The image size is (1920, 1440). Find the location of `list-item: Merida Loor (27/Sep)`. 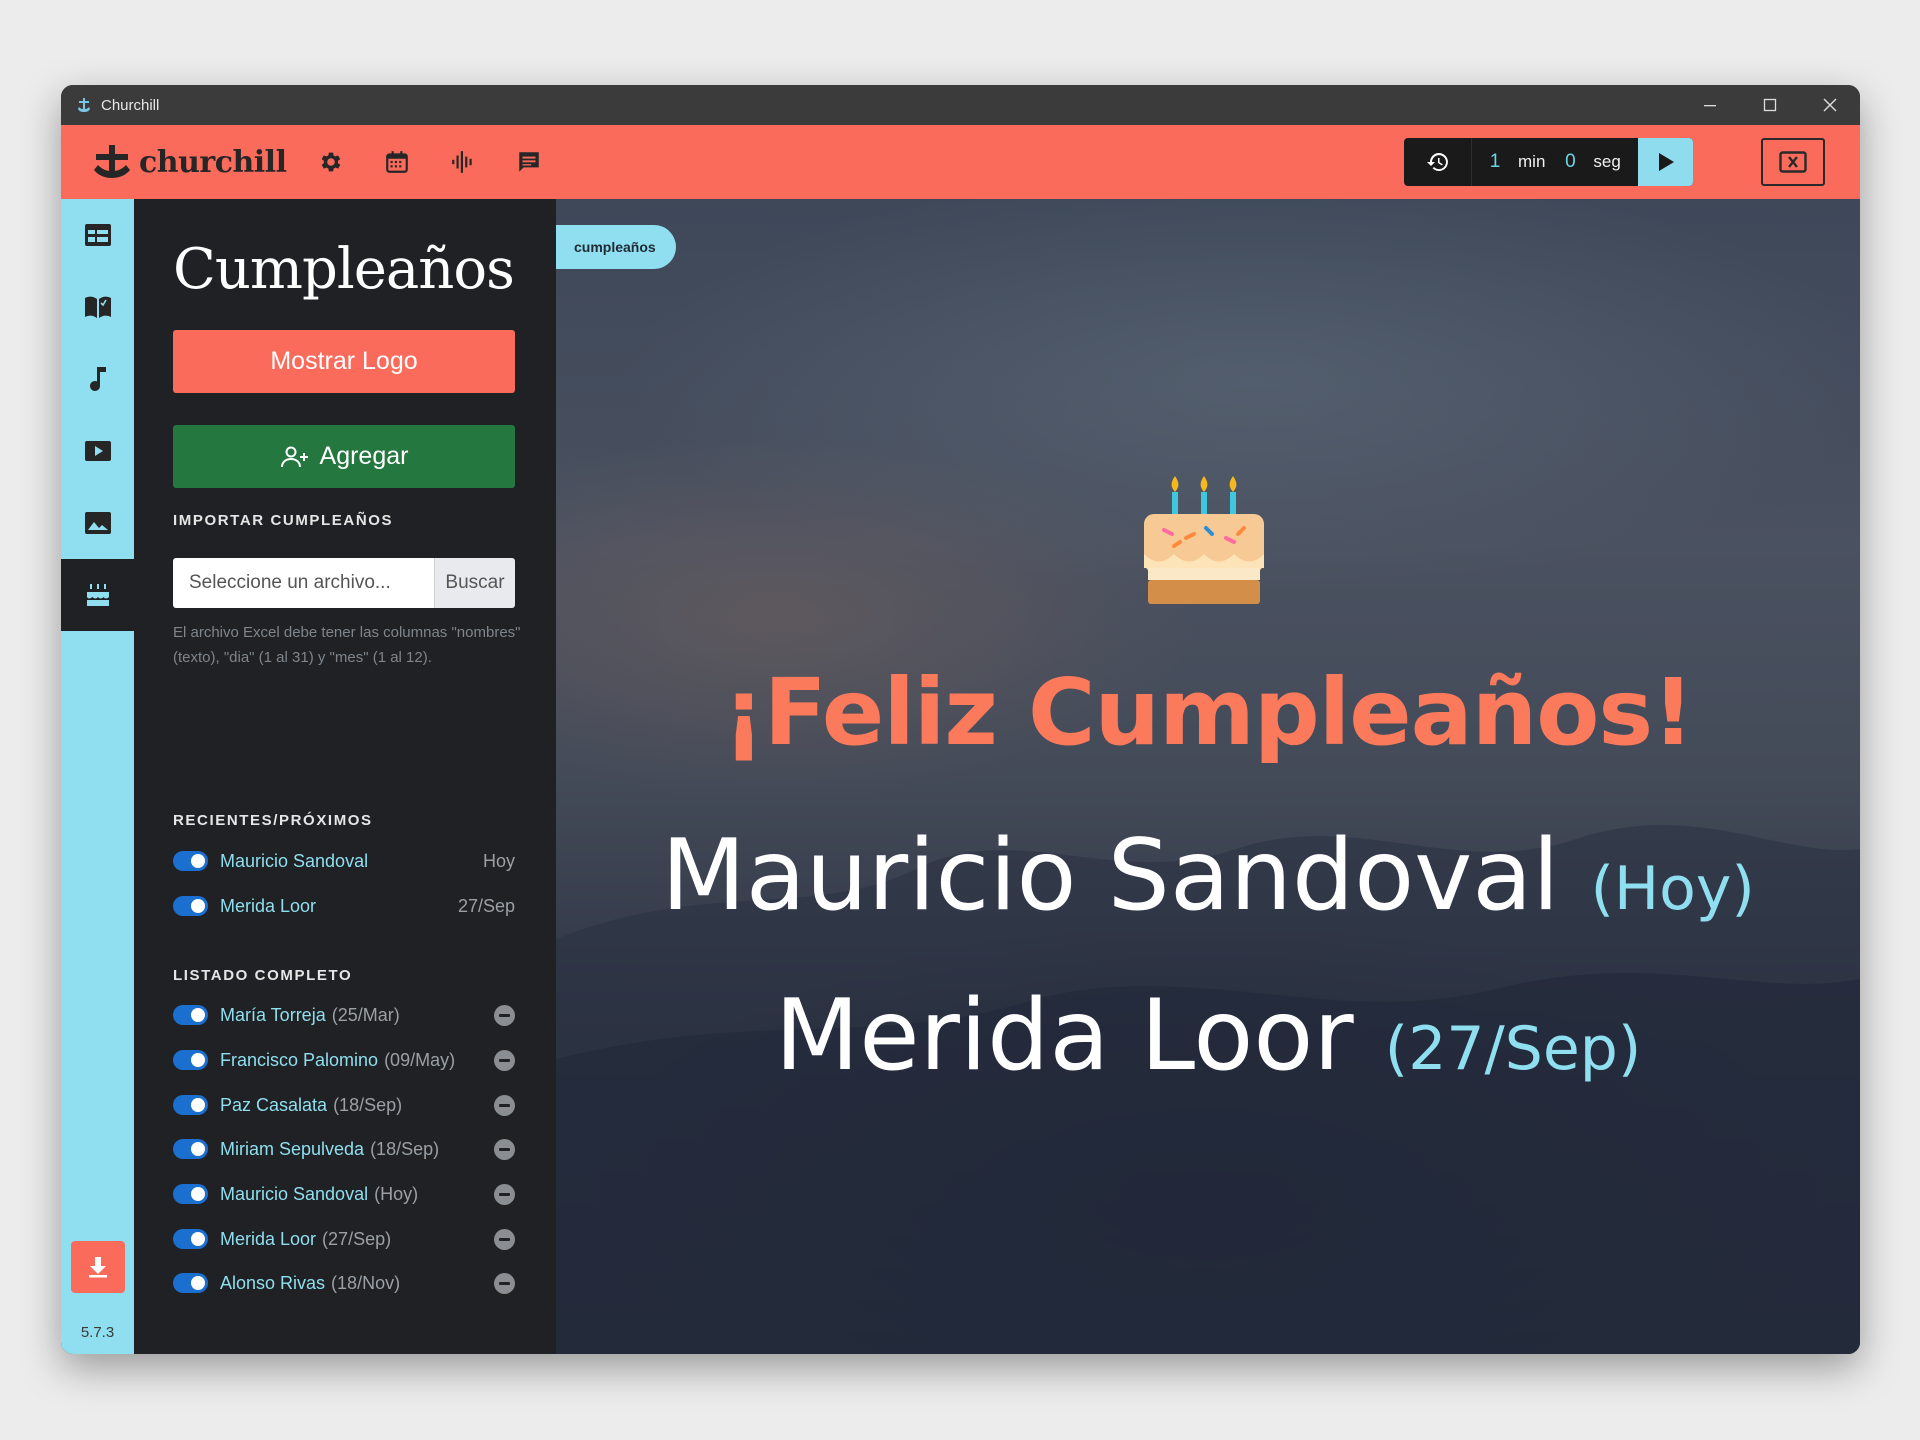

list-item: Merida Loor (27/Sep) is located at coordinates (344, 1239).